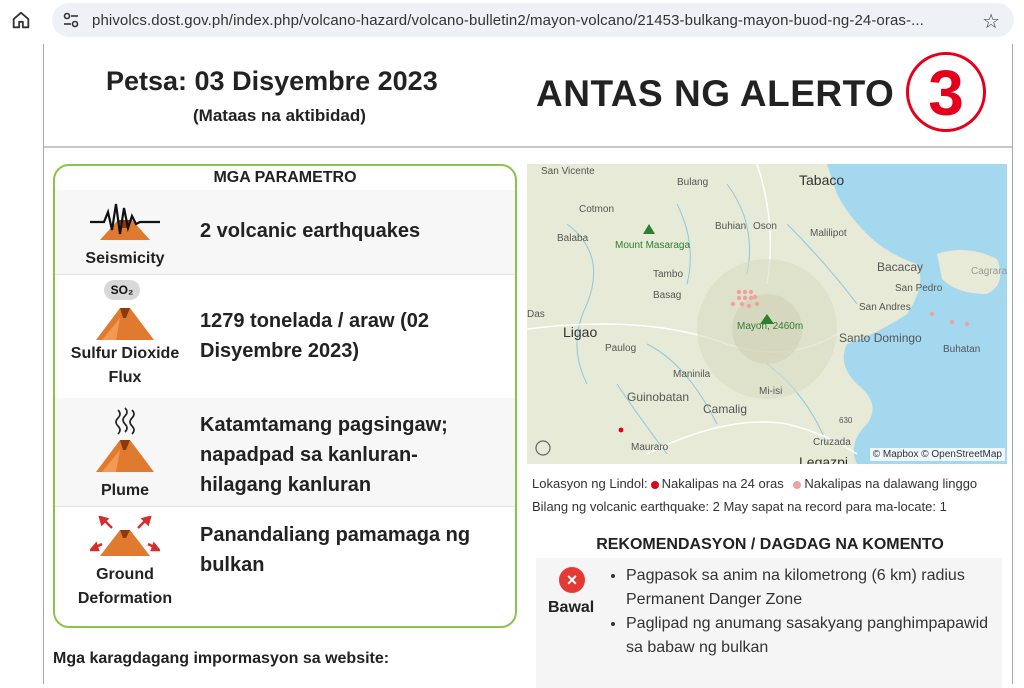 The image size is (1024, 688). Describe the element at coordinates (937, 454) in the screenshot. I see `map-attribution: © Mapbox © OpenStreetMap` at that location.